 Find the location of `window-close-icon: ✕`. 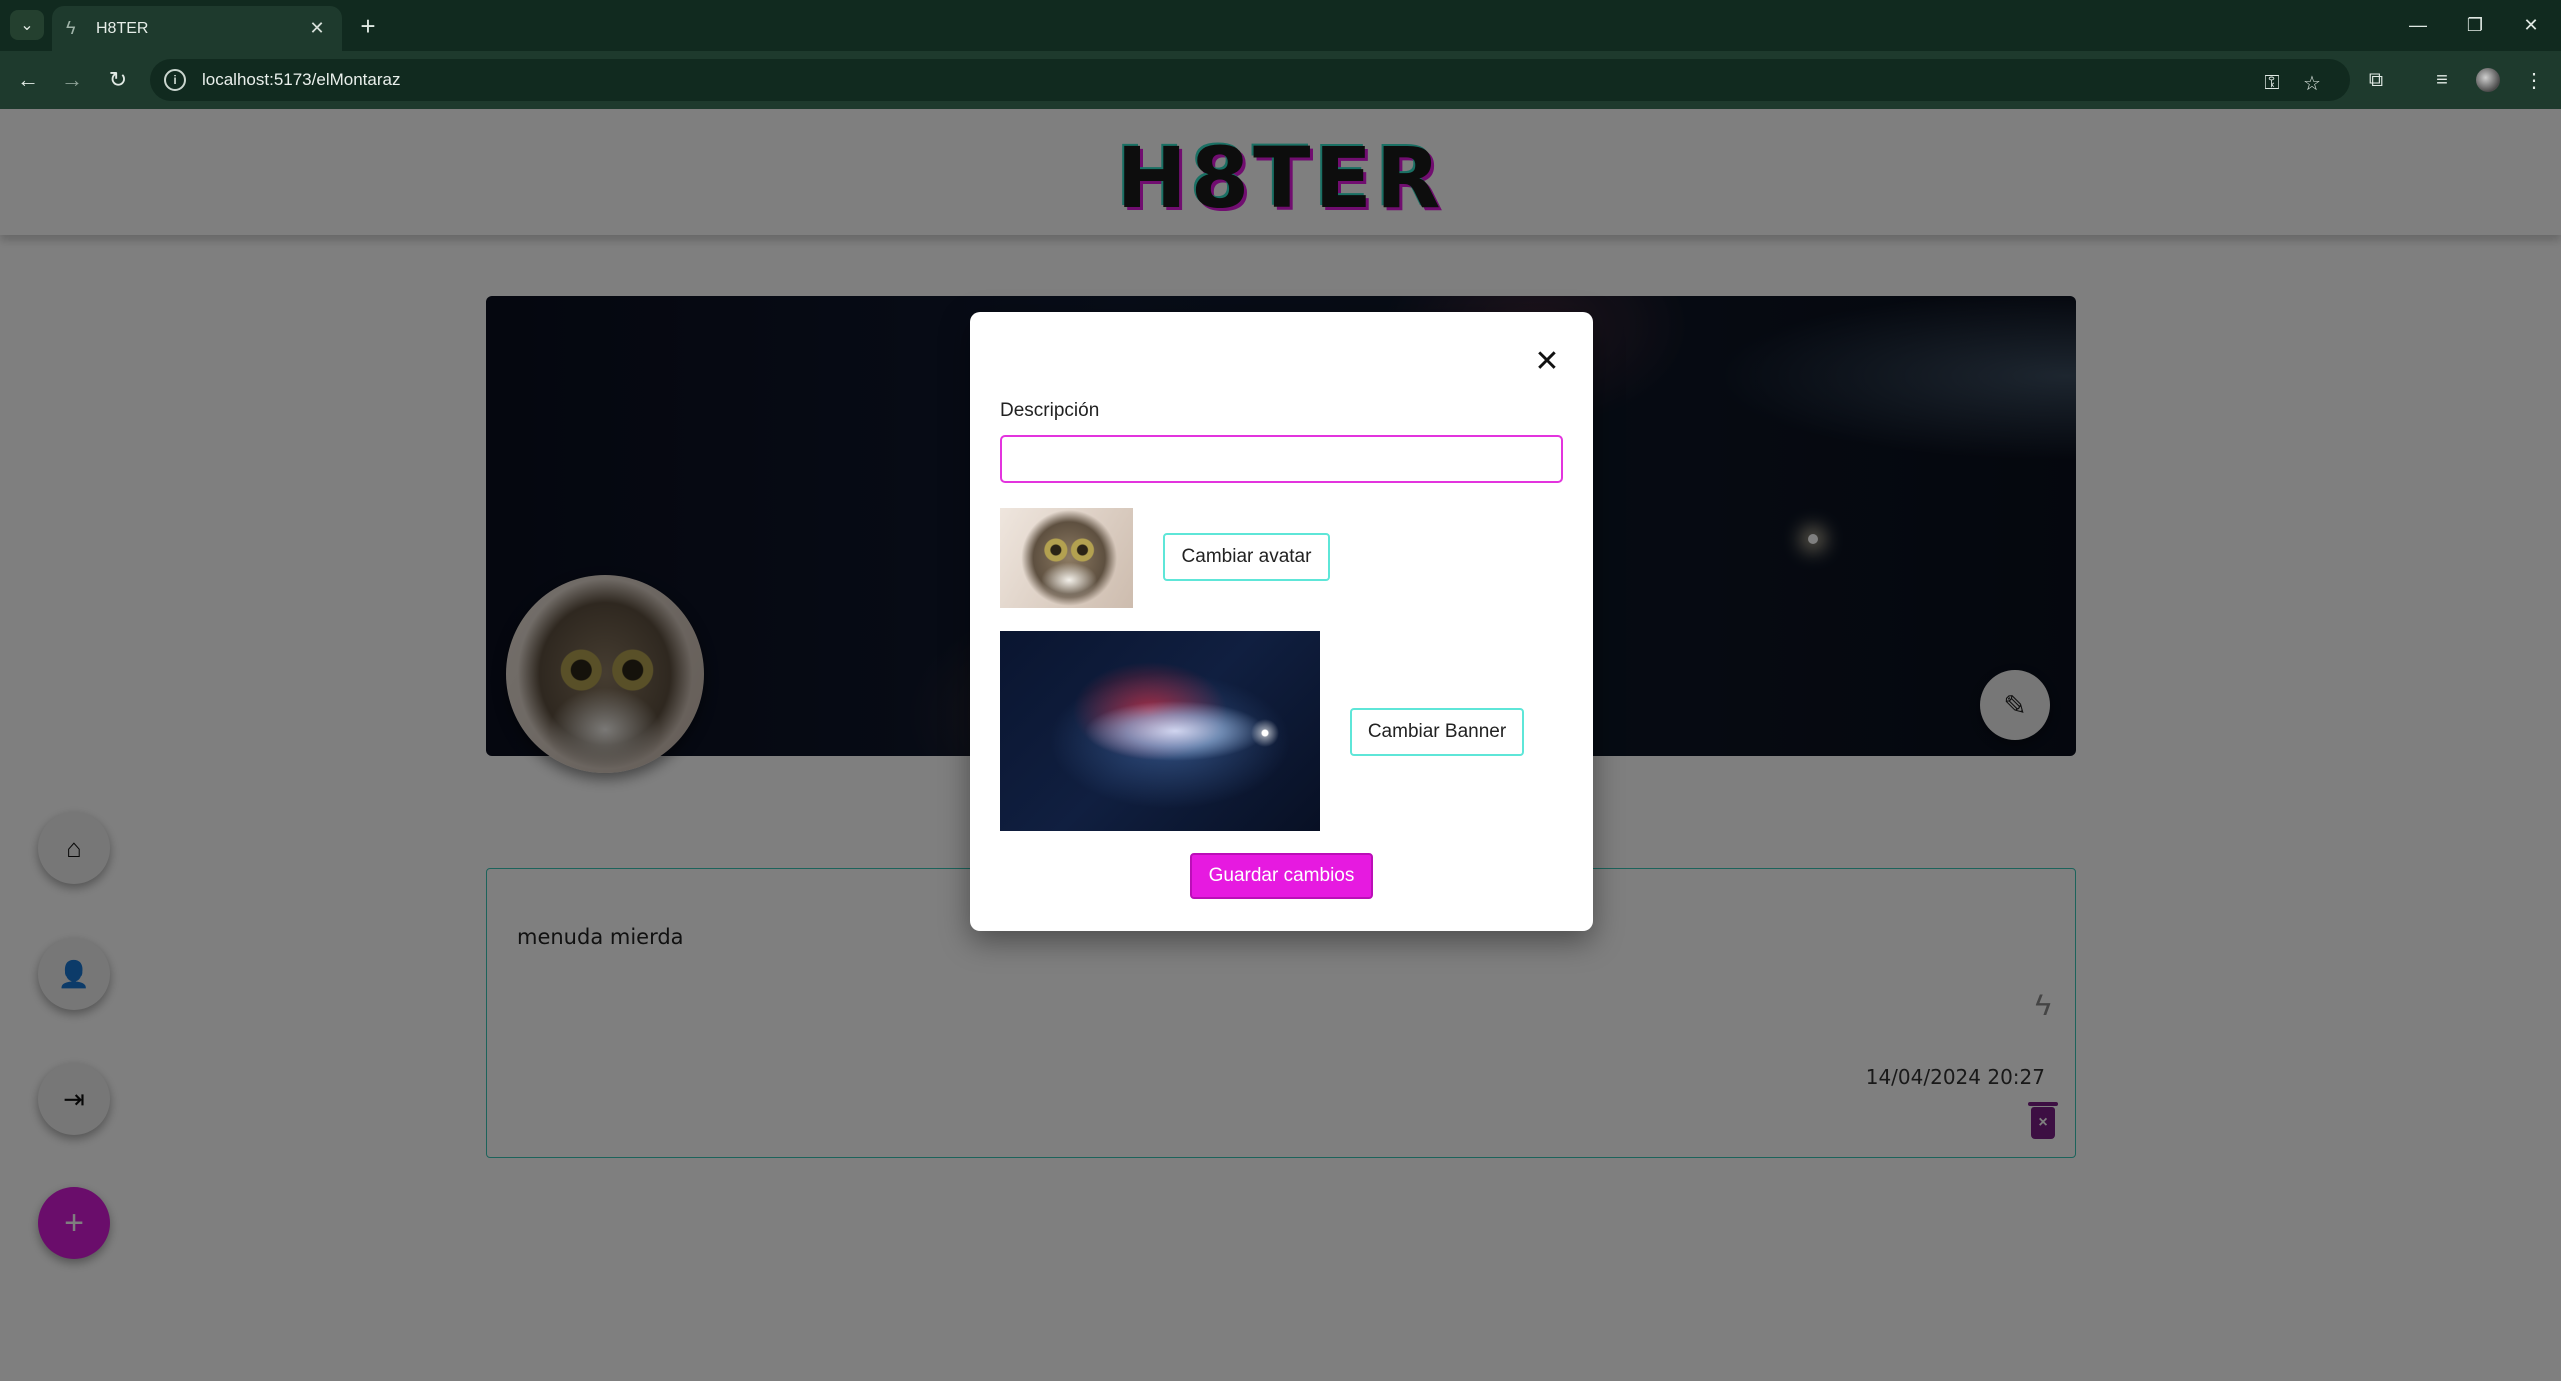

window-close-icon: ✕ is located at coordinates (2531, 25).